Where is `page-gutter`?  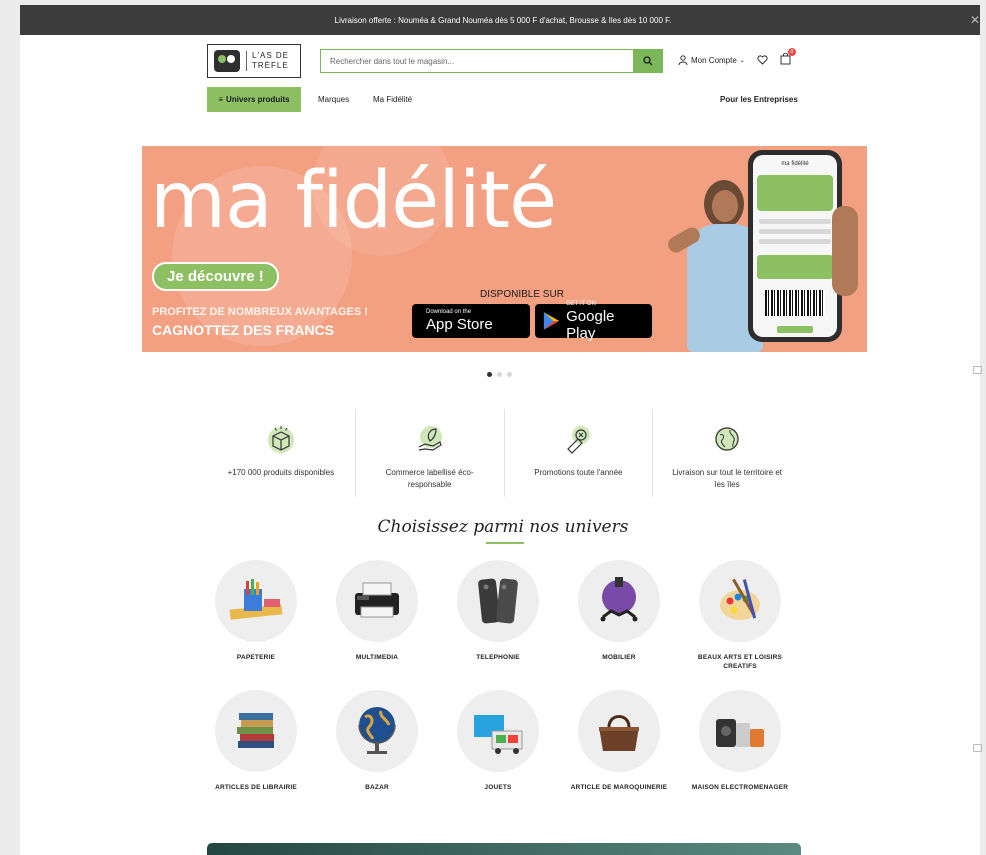
page-gutter is located at coordinates (983, 430).